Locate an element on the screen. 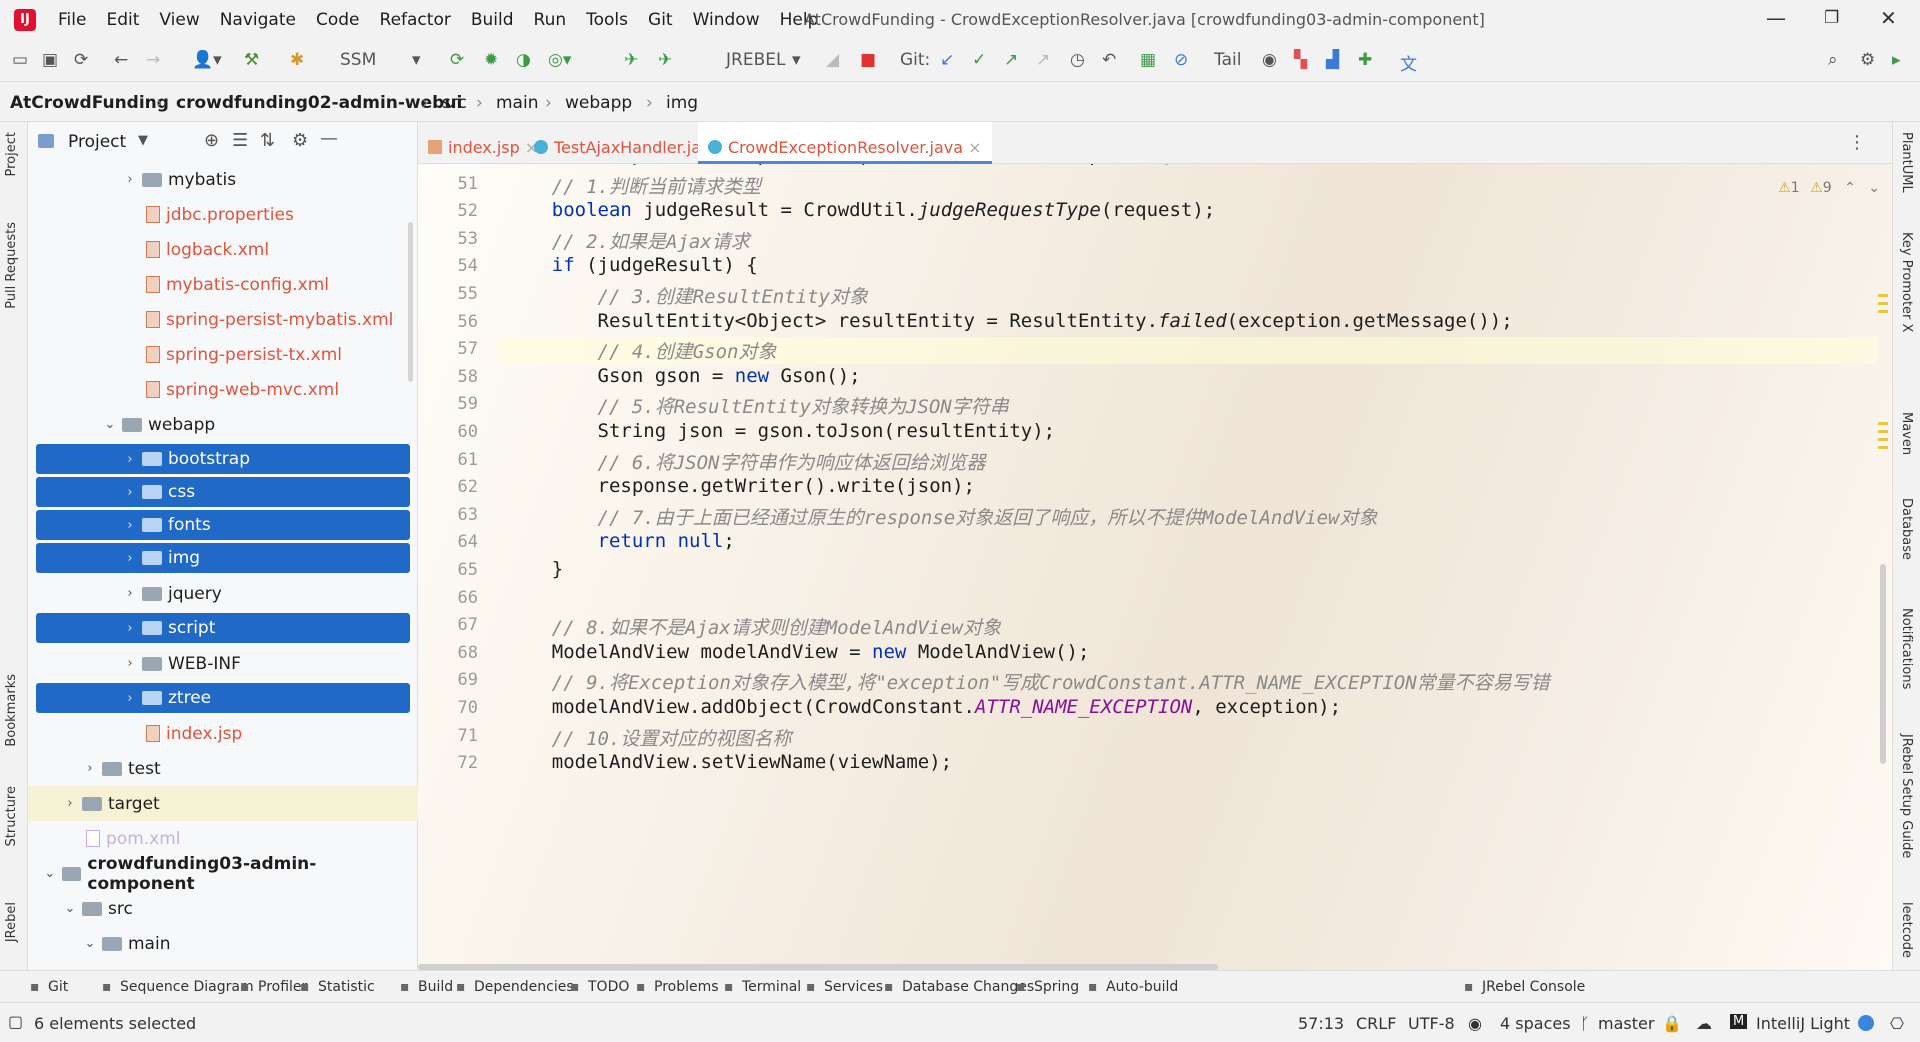 The image size is (1920, 1042). close-button: ✕ is located at coordinates (1888, 18).